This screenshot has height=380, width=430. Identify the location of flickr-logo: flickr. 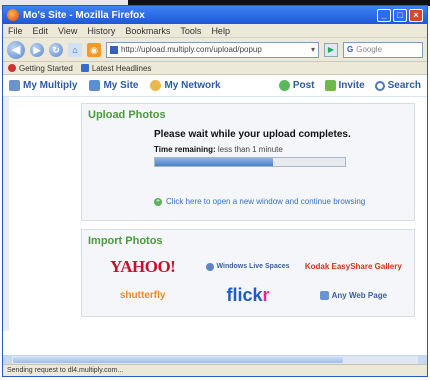
(247, 295).